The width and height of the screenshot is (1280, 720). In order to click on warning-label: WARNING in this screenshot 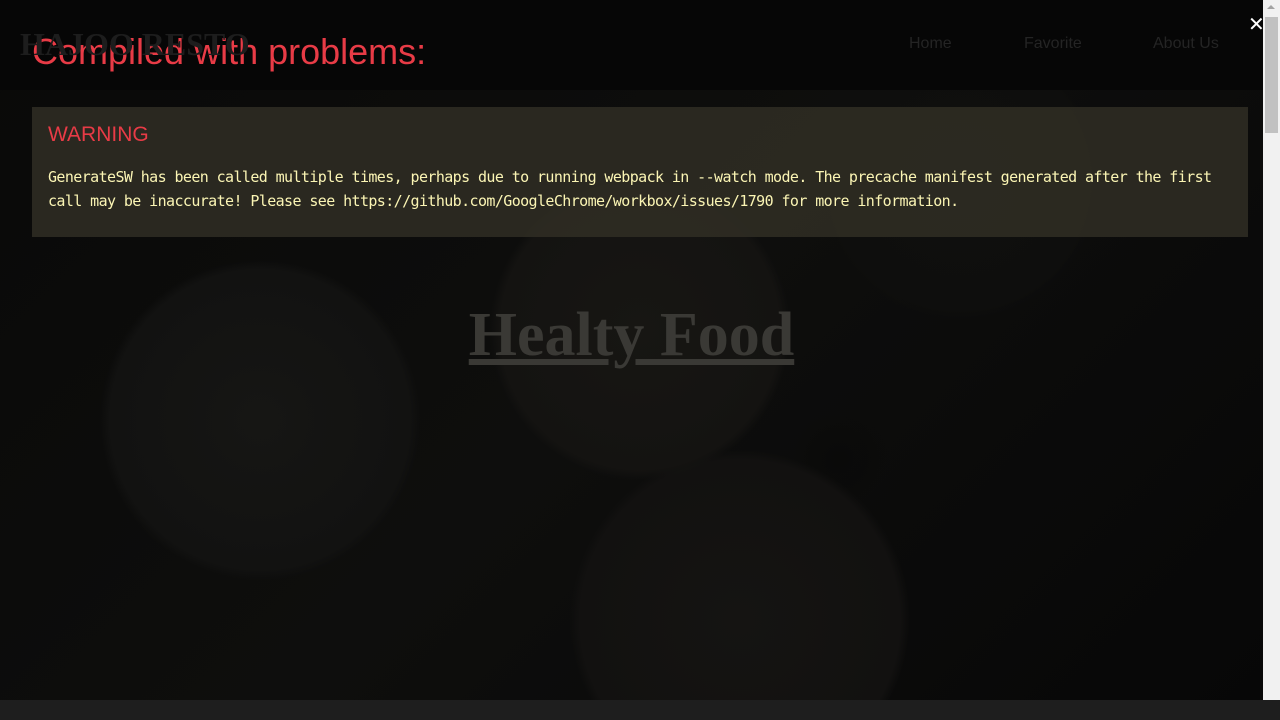, I will do `click(98, 134)`.